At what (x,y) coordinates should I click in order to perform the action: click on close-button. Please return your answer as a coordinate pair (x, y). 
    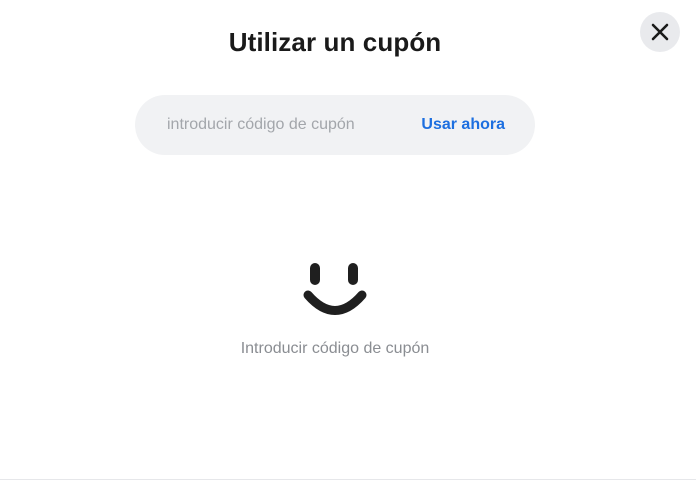
    Looking at the image, I should click on (660, 32).